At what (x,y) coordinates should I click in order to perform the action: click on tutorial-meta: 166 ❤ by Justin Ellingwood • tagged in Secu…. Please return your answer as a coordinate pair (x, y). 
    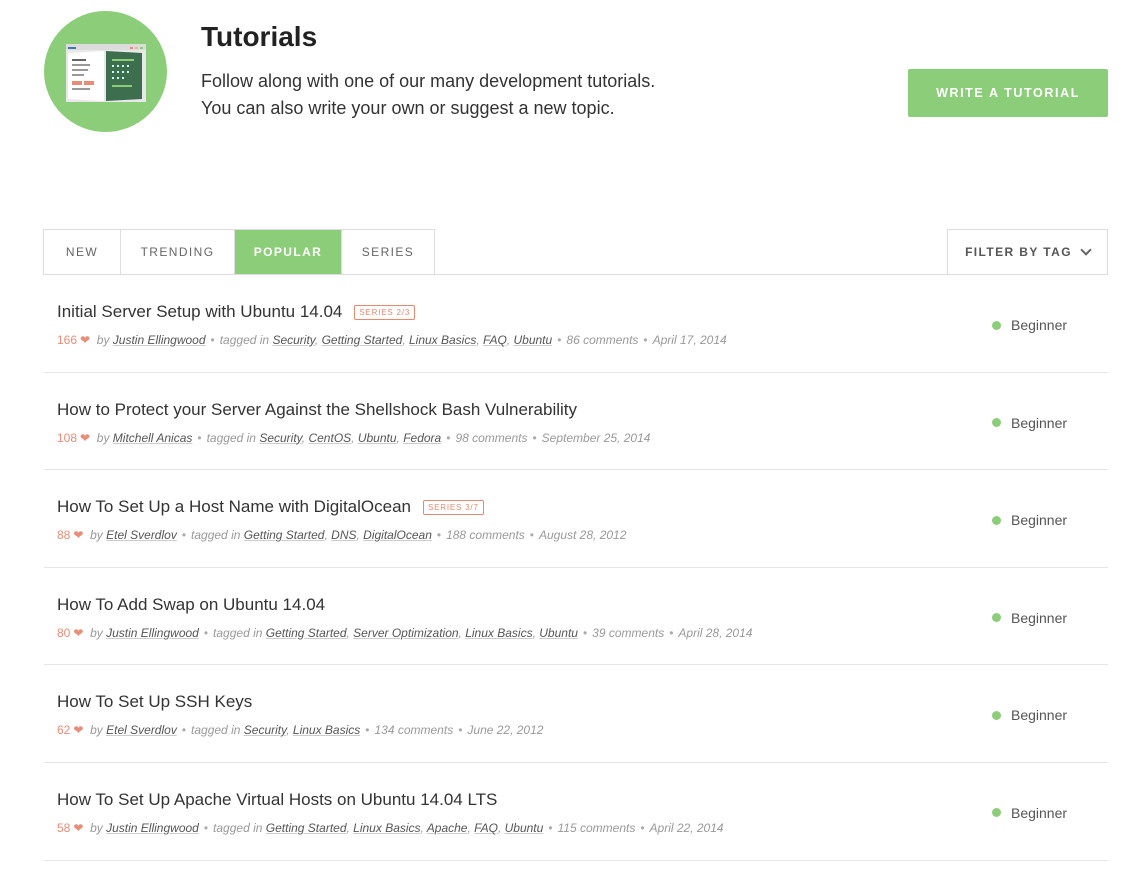
    Looking at the image, I should click on (392, 340).